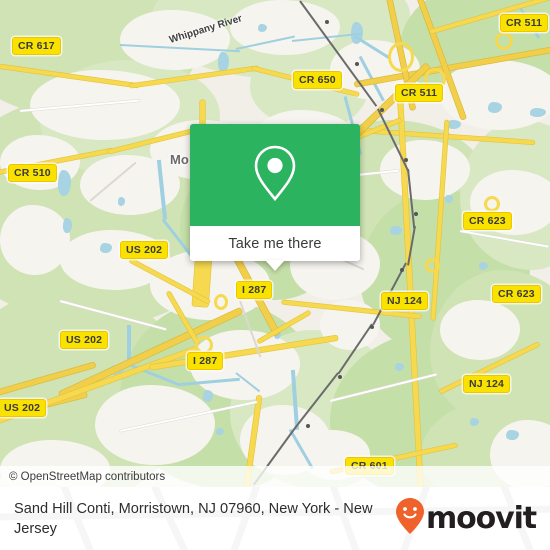 This screenshot has width=550, height=550. What do you see at coordinates (481, 518) in the screenshot?
I see `moovit-wordmark: moovit` at bounding box center [481, 518].